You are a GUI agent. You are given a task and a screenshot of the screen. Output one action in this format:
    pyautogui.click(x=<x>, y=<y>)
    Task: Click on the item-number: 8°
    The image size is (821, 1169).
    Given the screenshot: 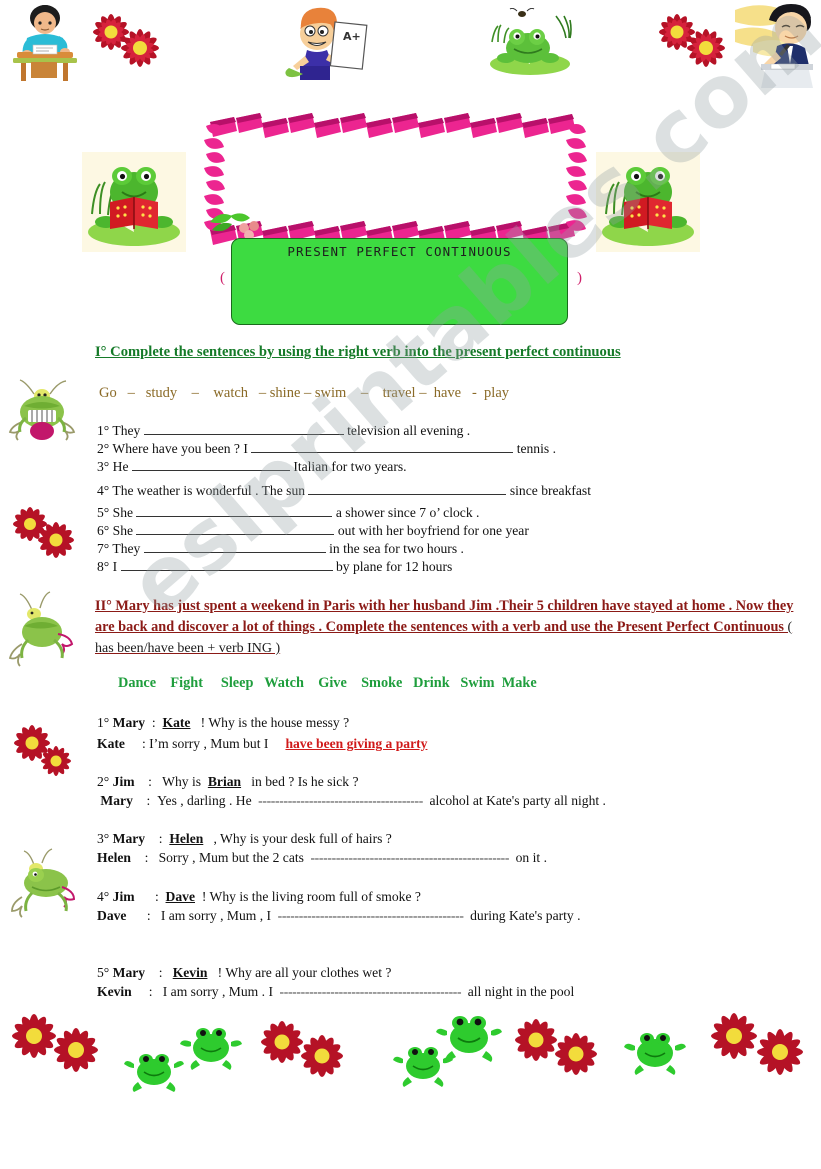 What is the action you would take?
    pyautogui.click(x=103, y=566)
    